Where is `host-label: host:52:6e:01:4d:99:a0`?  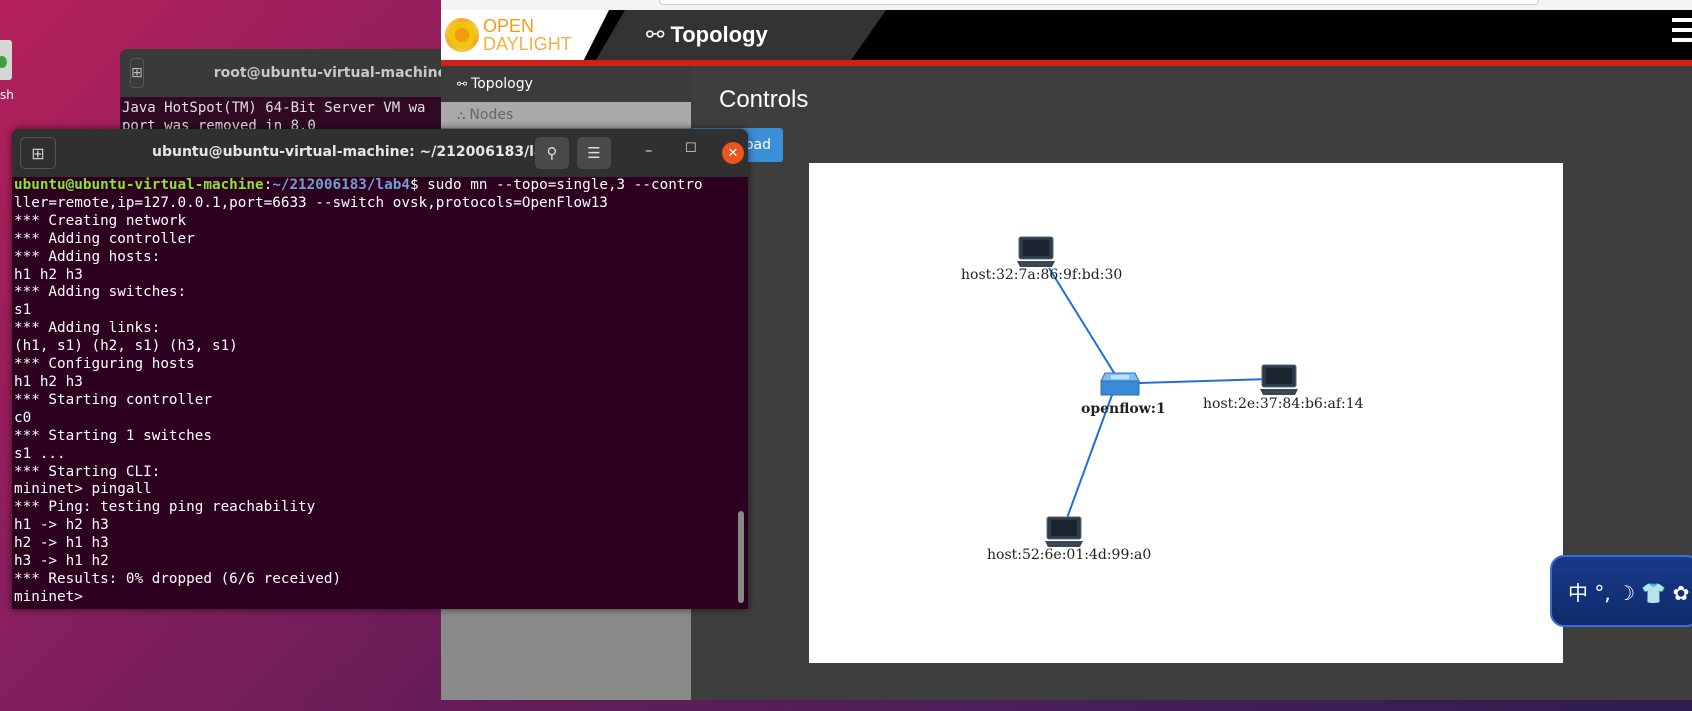 host-label: host:52:6e:01:4d:99:a0 is located at coordinates (1069, 555).